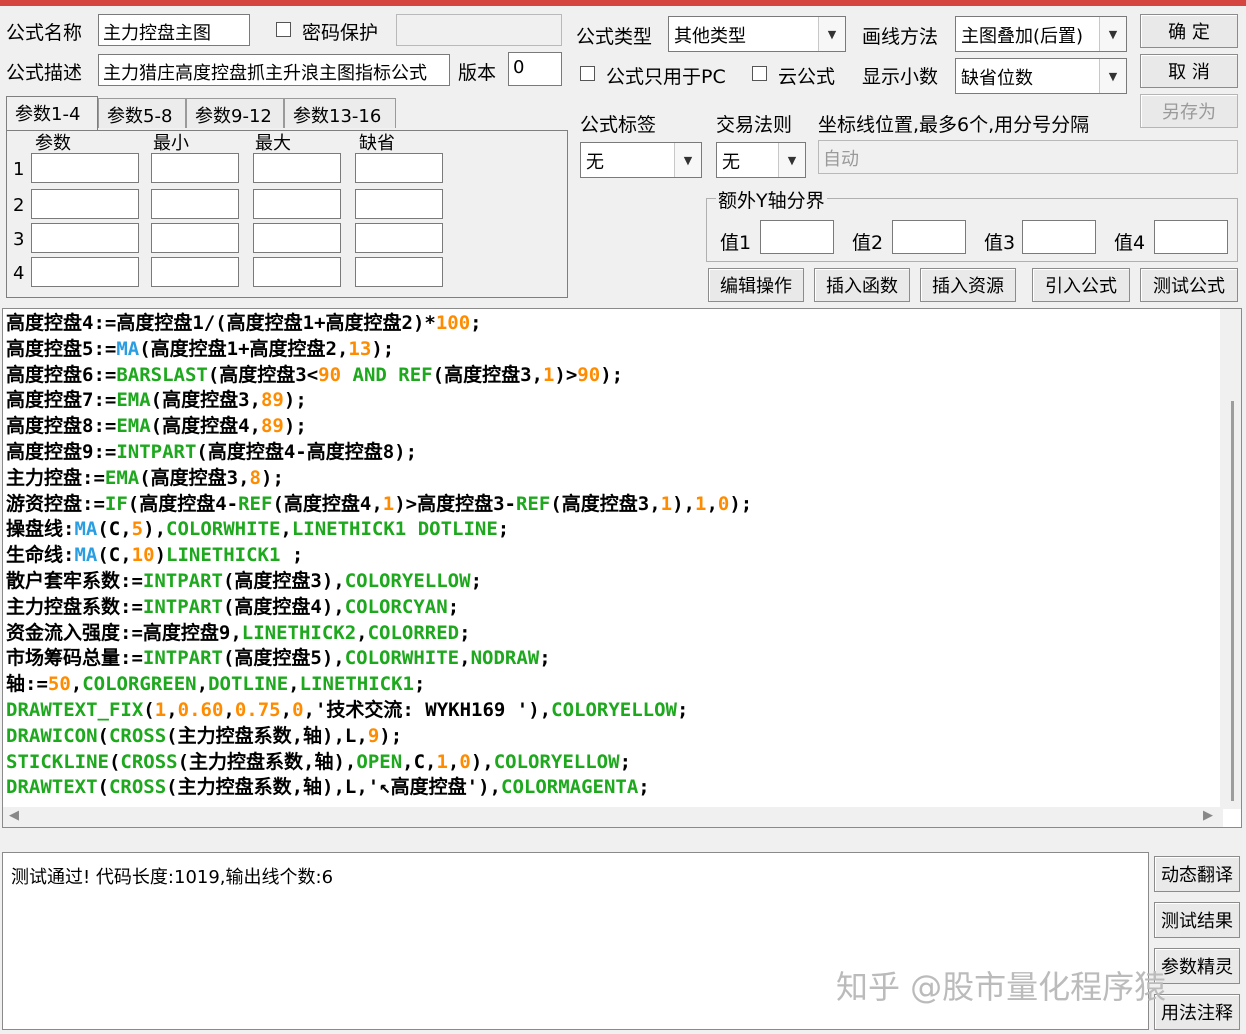 This screenshot has width=1246, height=1034. I want to click on param-row-number: 2, so click(19, 205).